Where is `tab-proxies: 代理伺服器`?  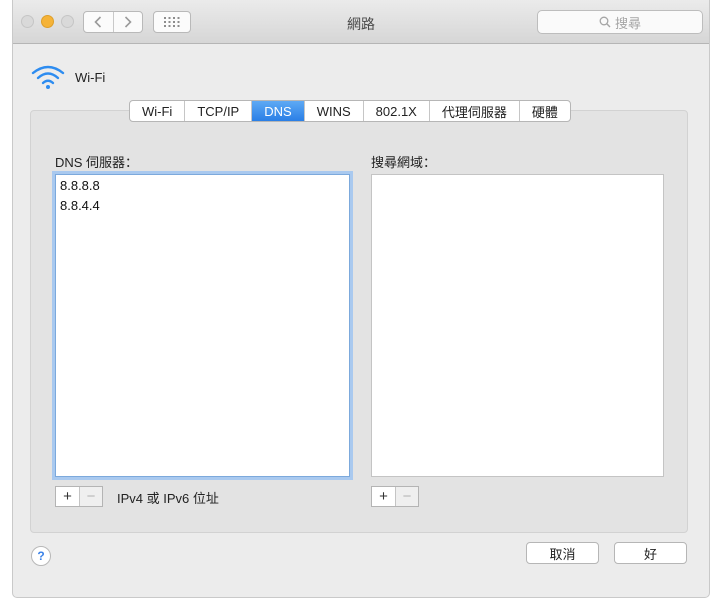
tab-proxies: 代理伺服器 is located at coordinates (473, 111).